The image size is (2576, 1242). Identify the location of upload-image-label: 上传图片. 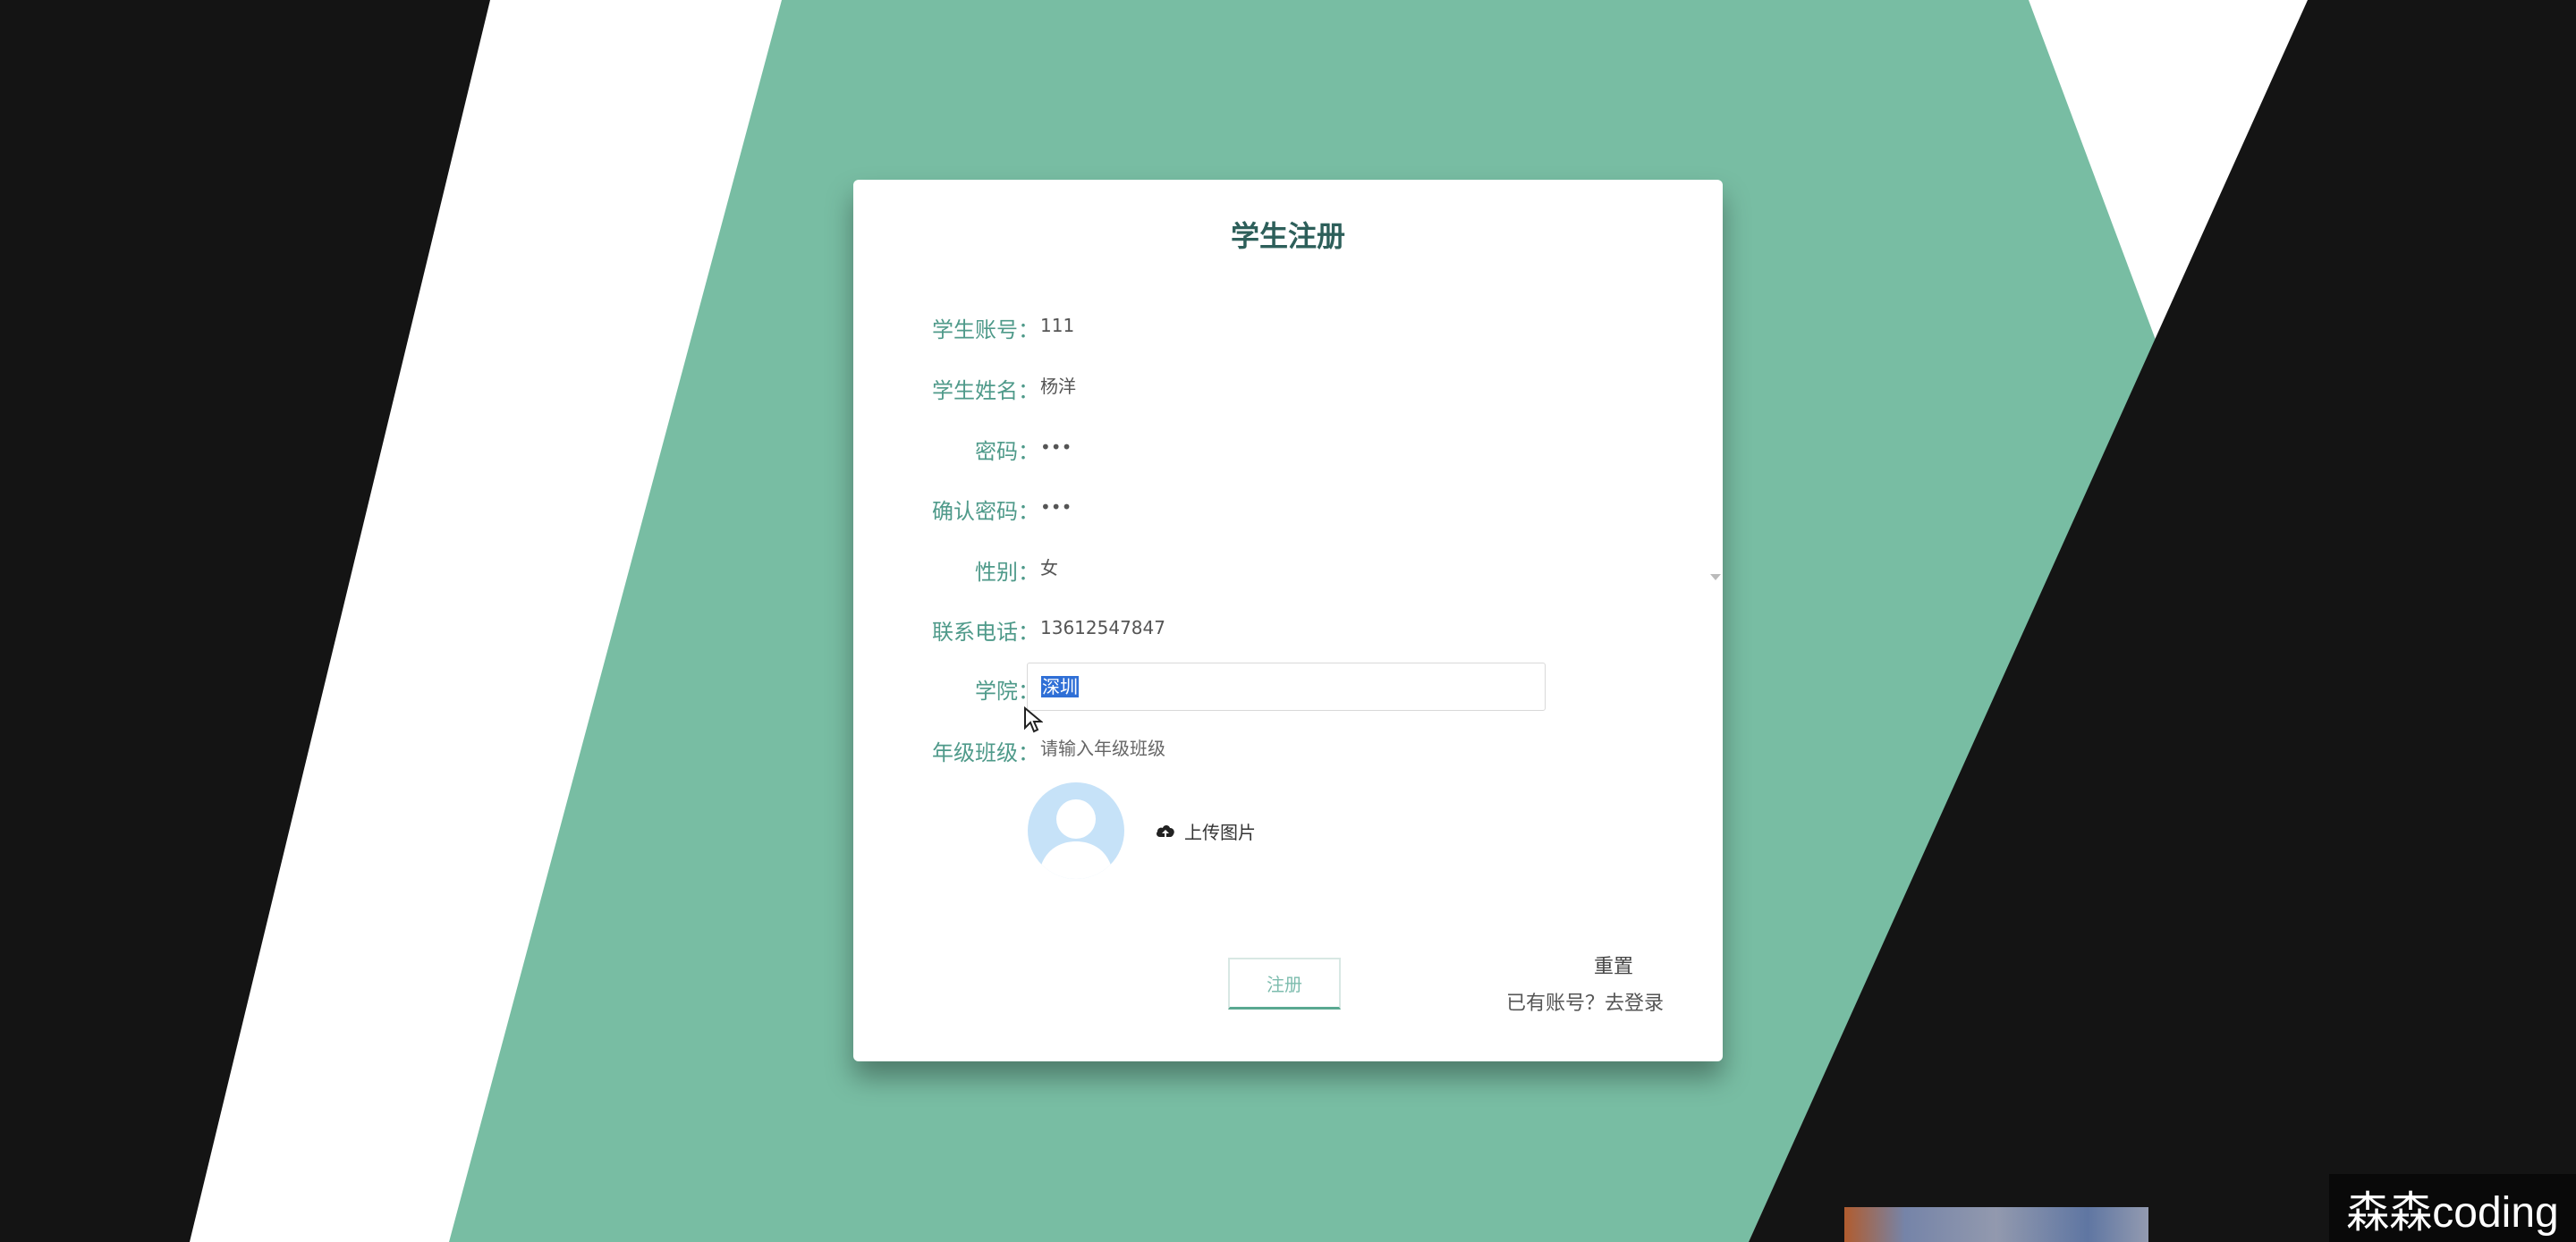
(1220, 832).